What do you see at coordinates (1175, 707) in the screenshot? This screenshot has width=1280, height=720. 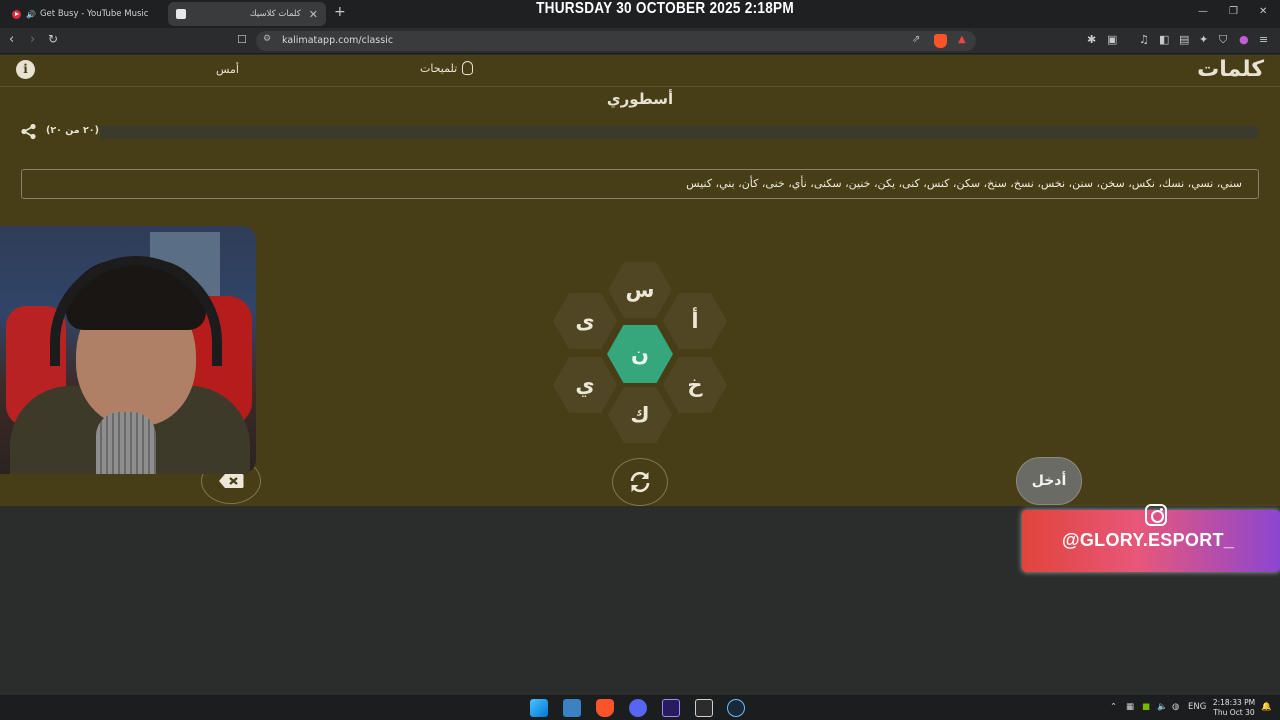 I see `network-icon: ◍` at bounding box center [1175, 707].